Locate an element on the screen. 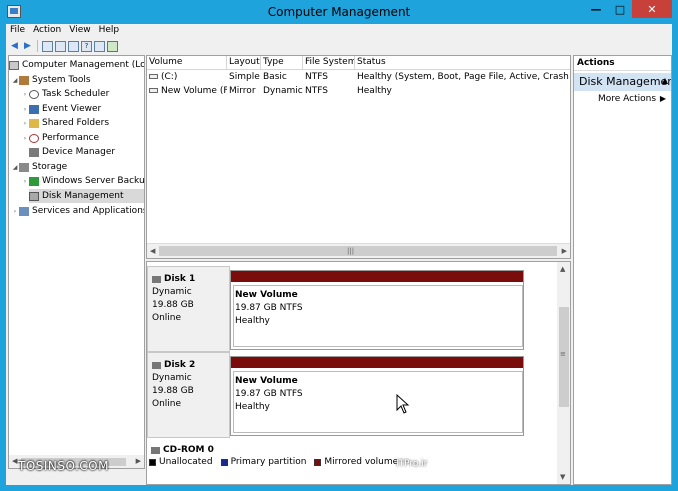  view-icon is located at coordinates (99, 46).